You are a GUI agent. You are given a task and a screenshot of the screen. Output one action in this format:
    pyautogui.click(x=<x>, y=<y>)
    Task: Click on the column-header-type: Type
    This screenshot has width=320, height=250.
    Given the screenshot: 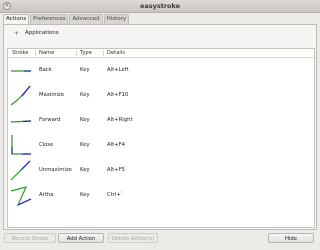 What is the action you would take?
    pyautogui.click(x=86, y=53)
    